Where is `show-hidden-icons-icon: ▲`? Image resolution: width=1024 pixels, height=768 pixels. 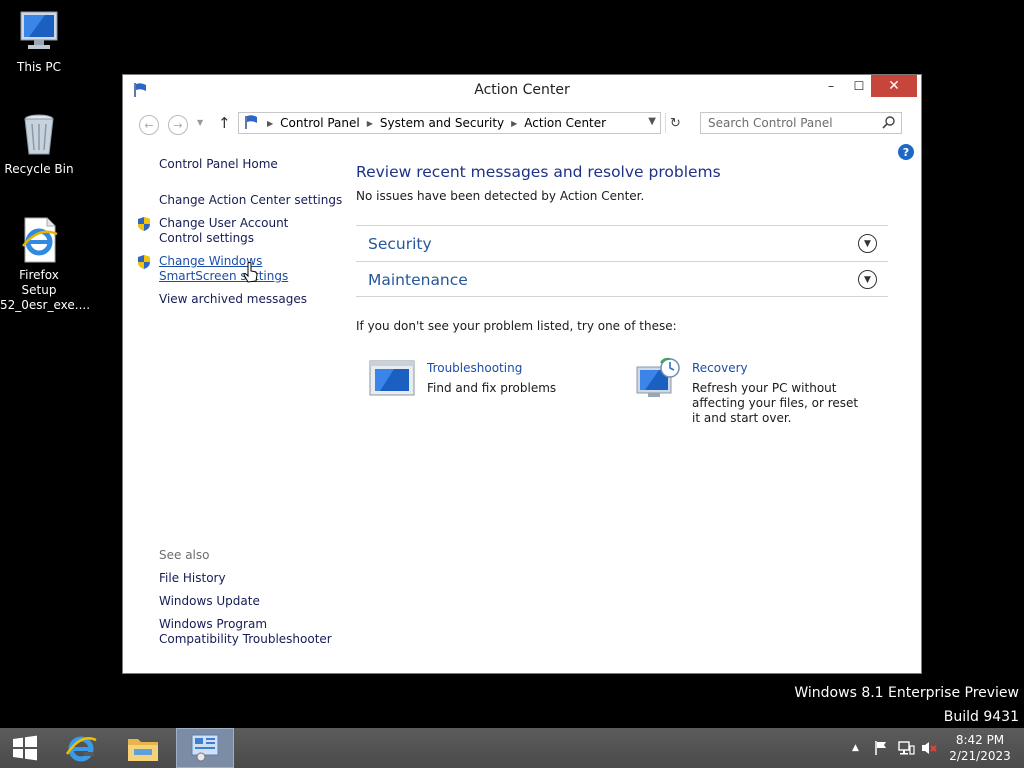
show-hidden-icons-icon: ▲ is located at coordinates (855, 748).